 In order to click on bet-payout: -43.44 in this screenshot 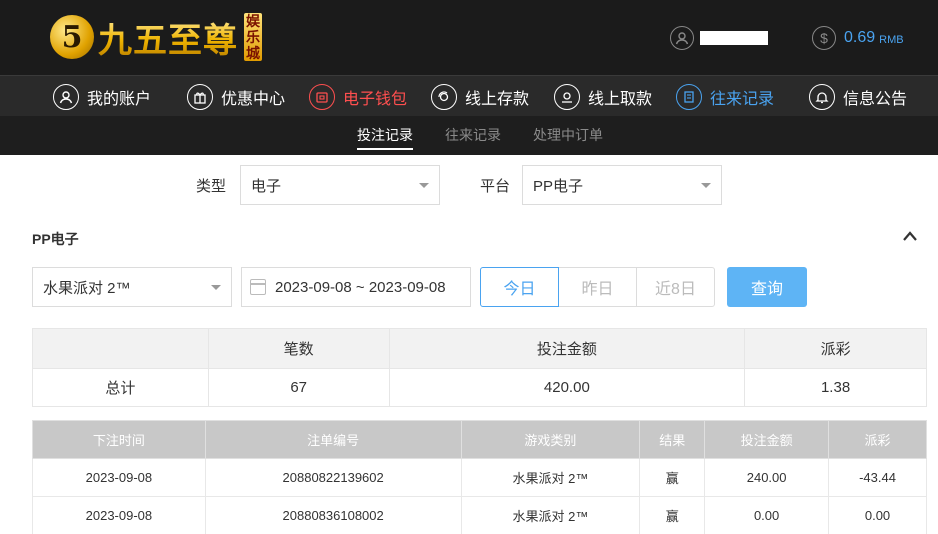, I will do `click(877, 477)`.